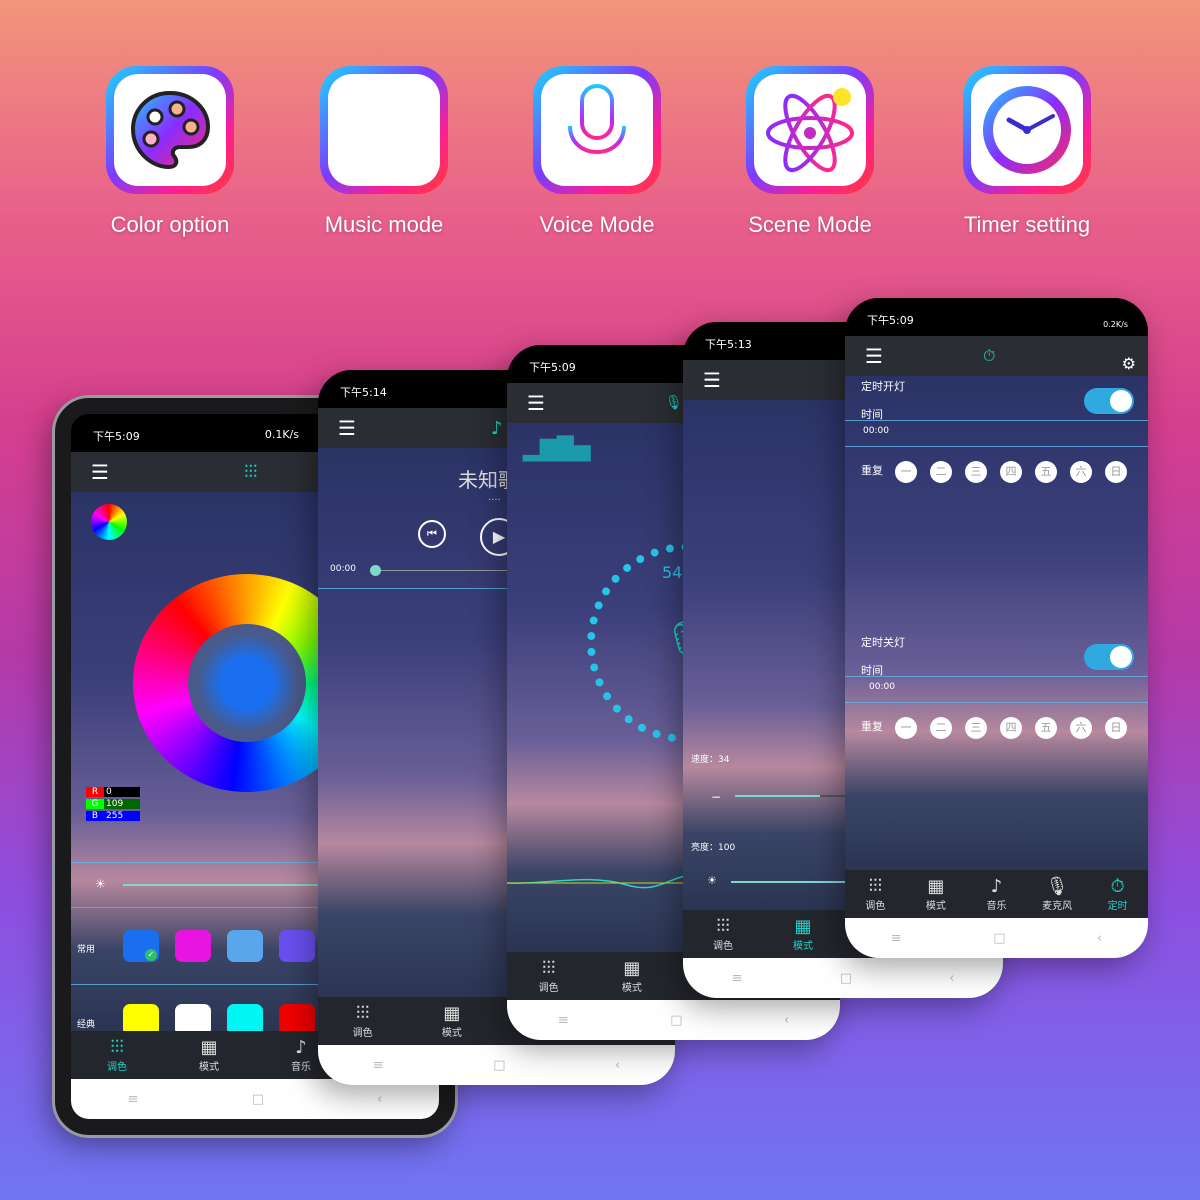  I want to click on feature-scene-mode: Scene Mode, so click(810, 152).